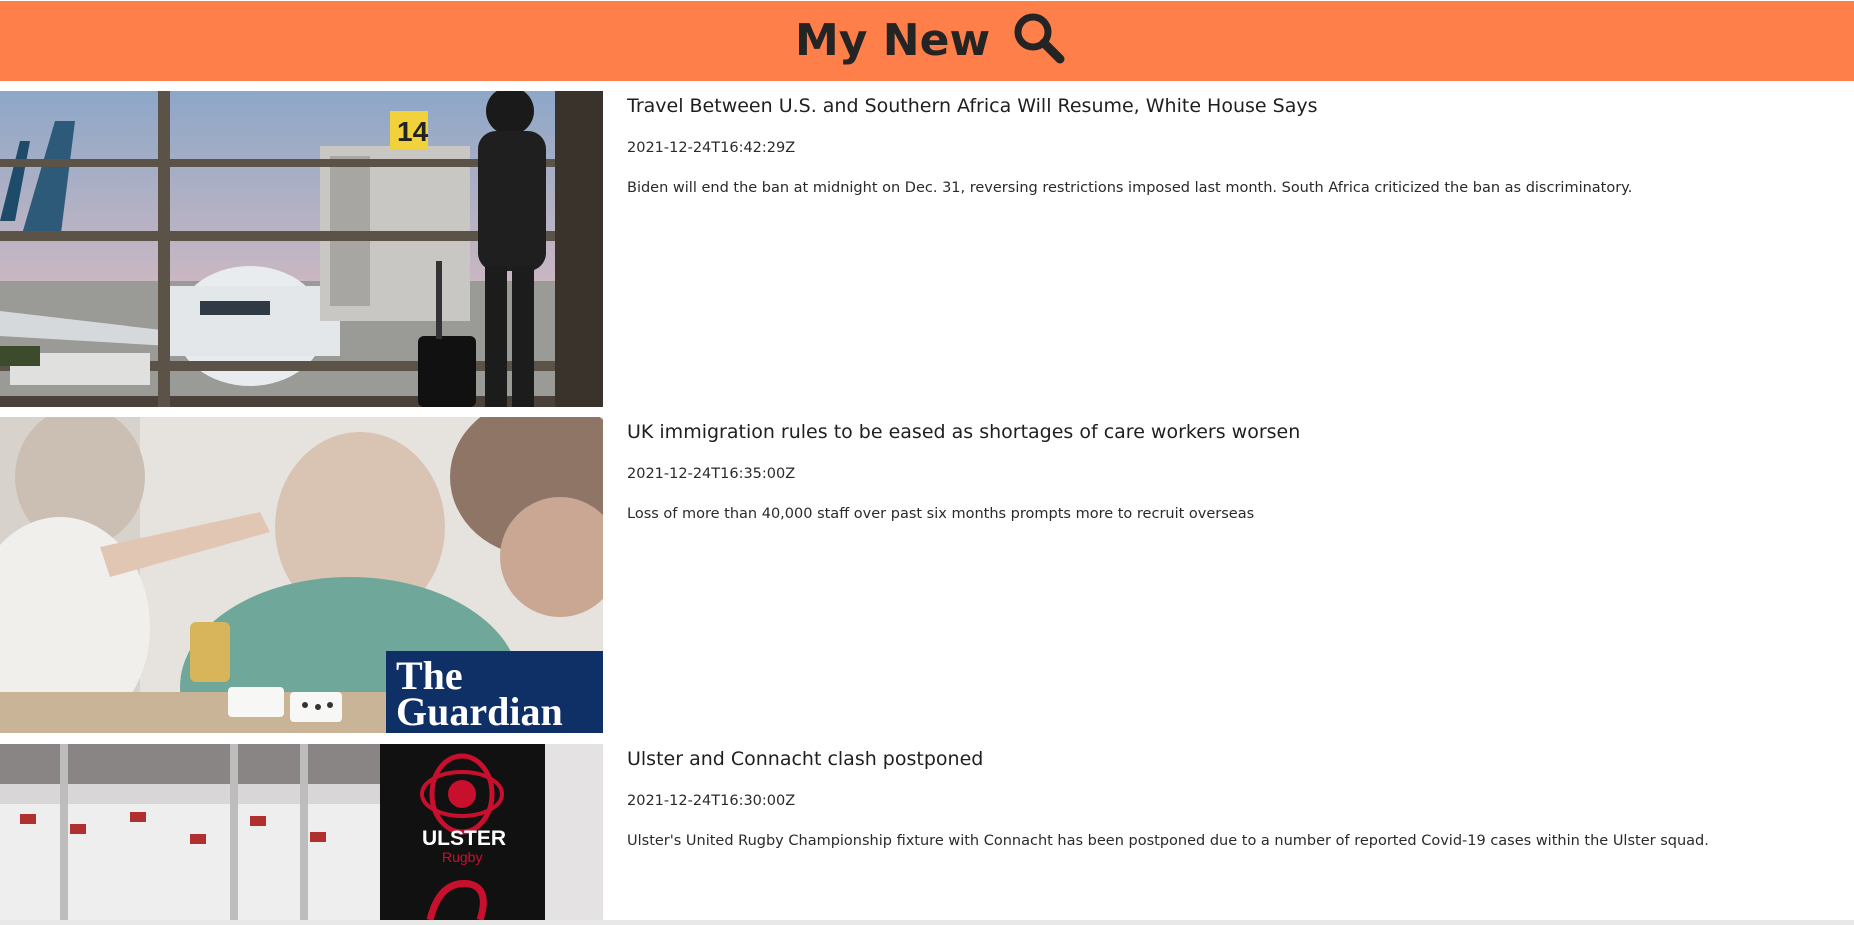 This screenshot has height=925, width=1854. Describe the element at coordinates (479, 711) in the screenshot. I see `guardian-logo-line2: Guardian` at that location.